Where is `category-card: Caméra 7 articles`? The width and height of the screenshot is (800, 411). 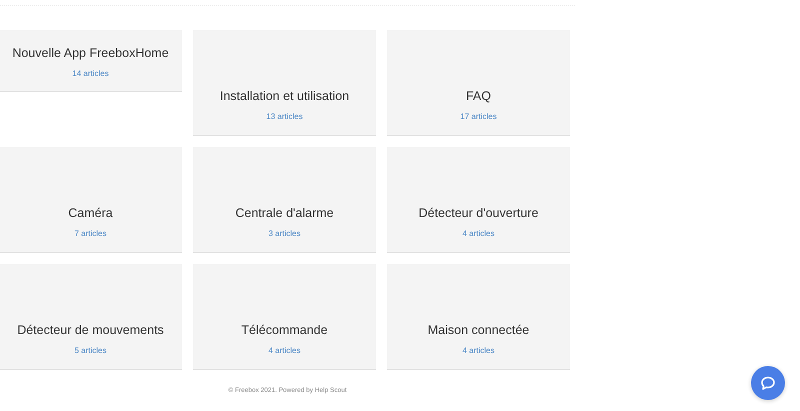
category-card: Caméra 7 articles is located at coordinates (91, 200).